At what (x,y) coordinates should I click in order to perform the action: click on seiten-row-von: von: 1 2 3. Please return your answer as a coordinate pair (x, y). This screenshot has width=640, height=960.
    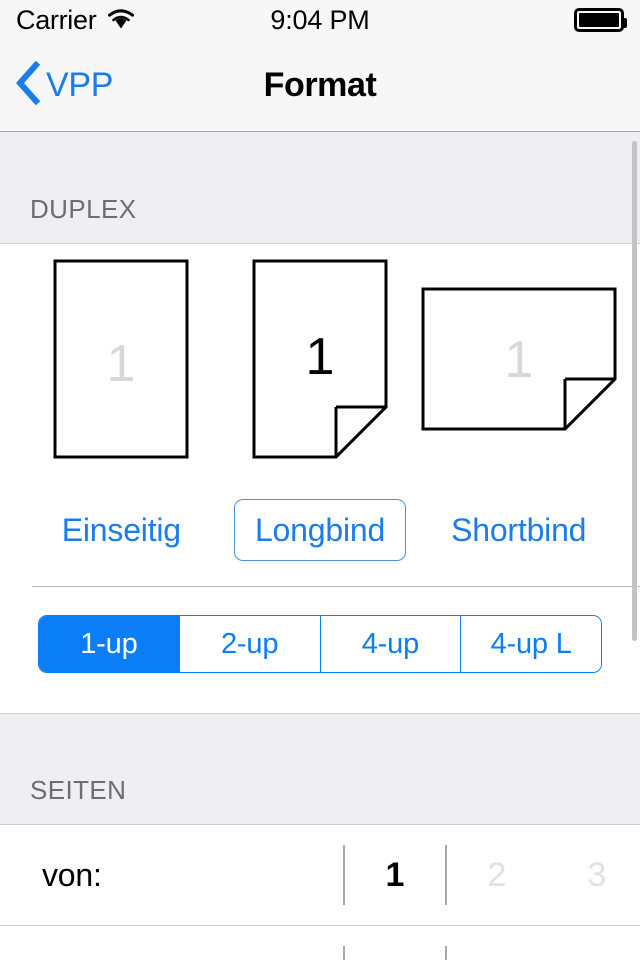
    Looking at the image, I should click on (320, 875).